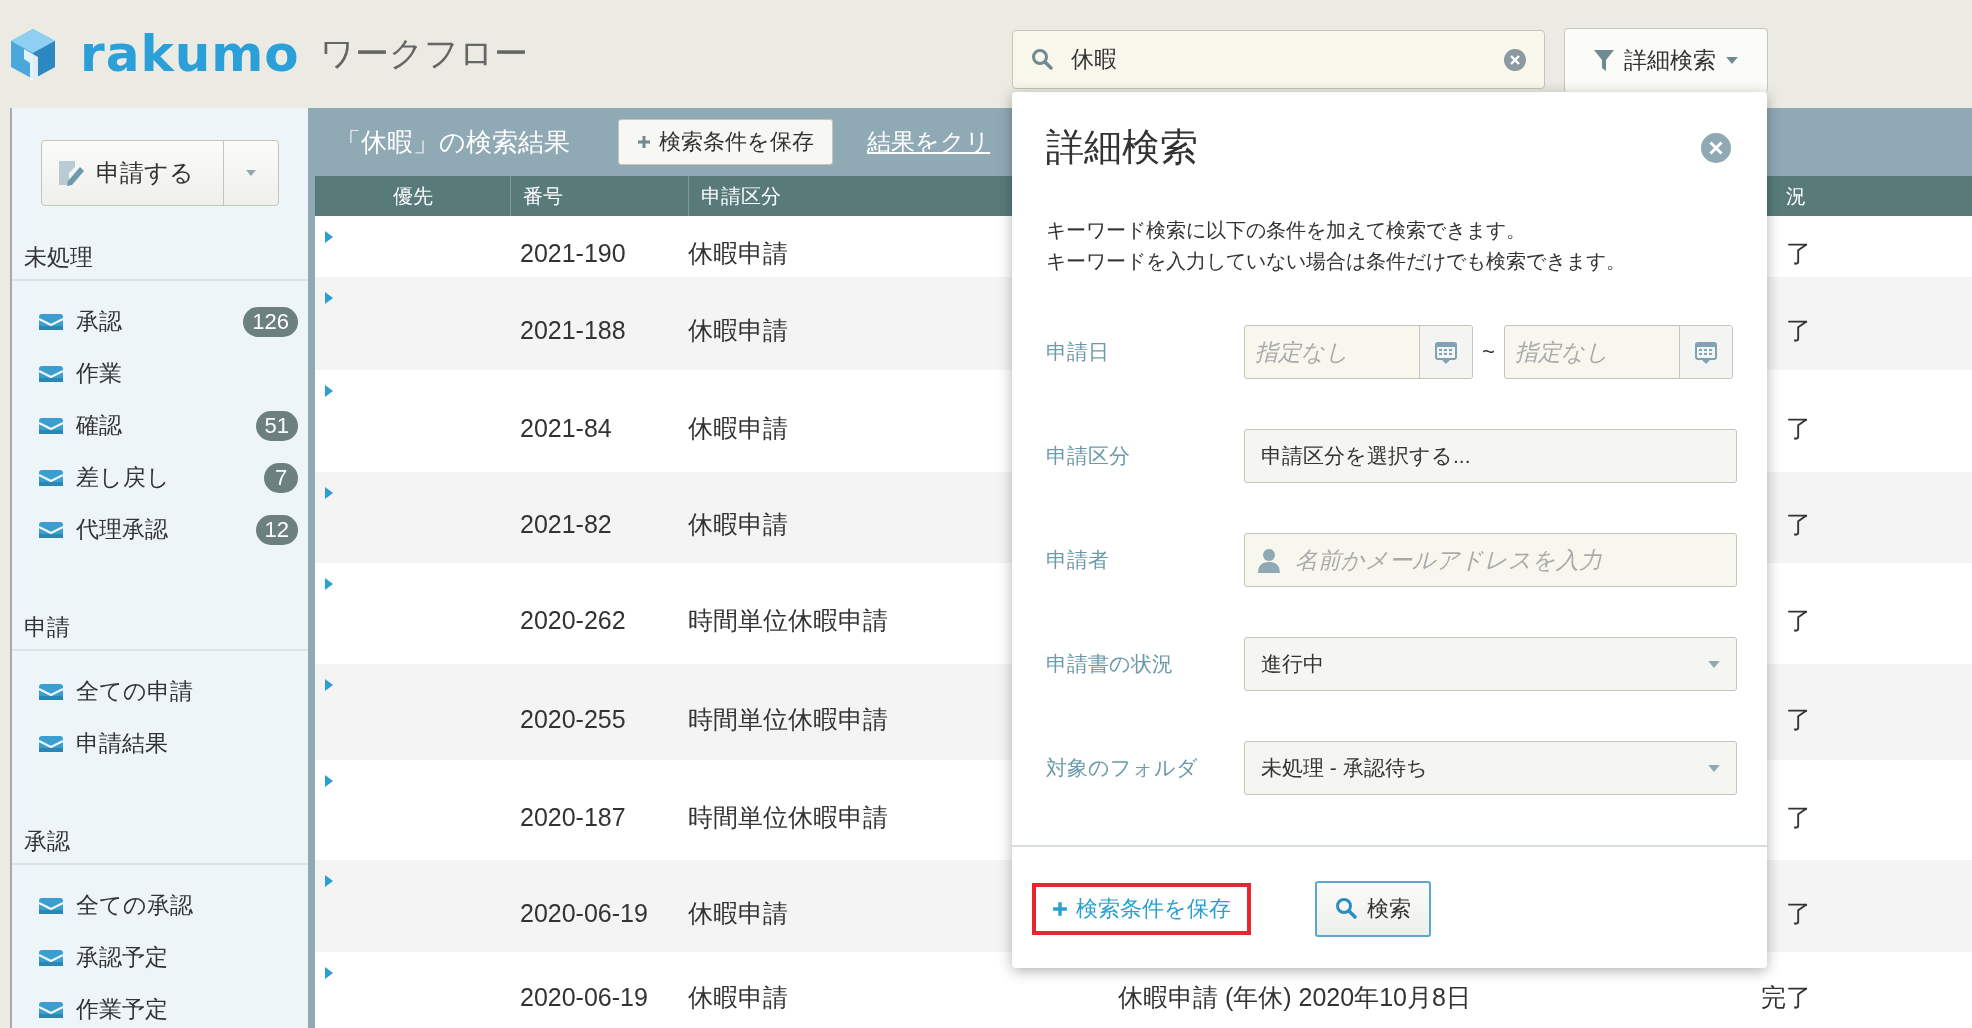  What do you see at coordinates (160, 529) in the screenshot?
I see `sidebar-item: 代理承認` at bounding box center [160, 529].